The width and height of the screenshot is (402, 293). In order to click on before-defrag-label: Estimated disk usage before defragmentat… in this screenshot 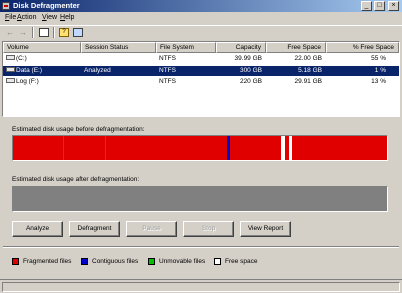, I will do `click(78, 129)`.